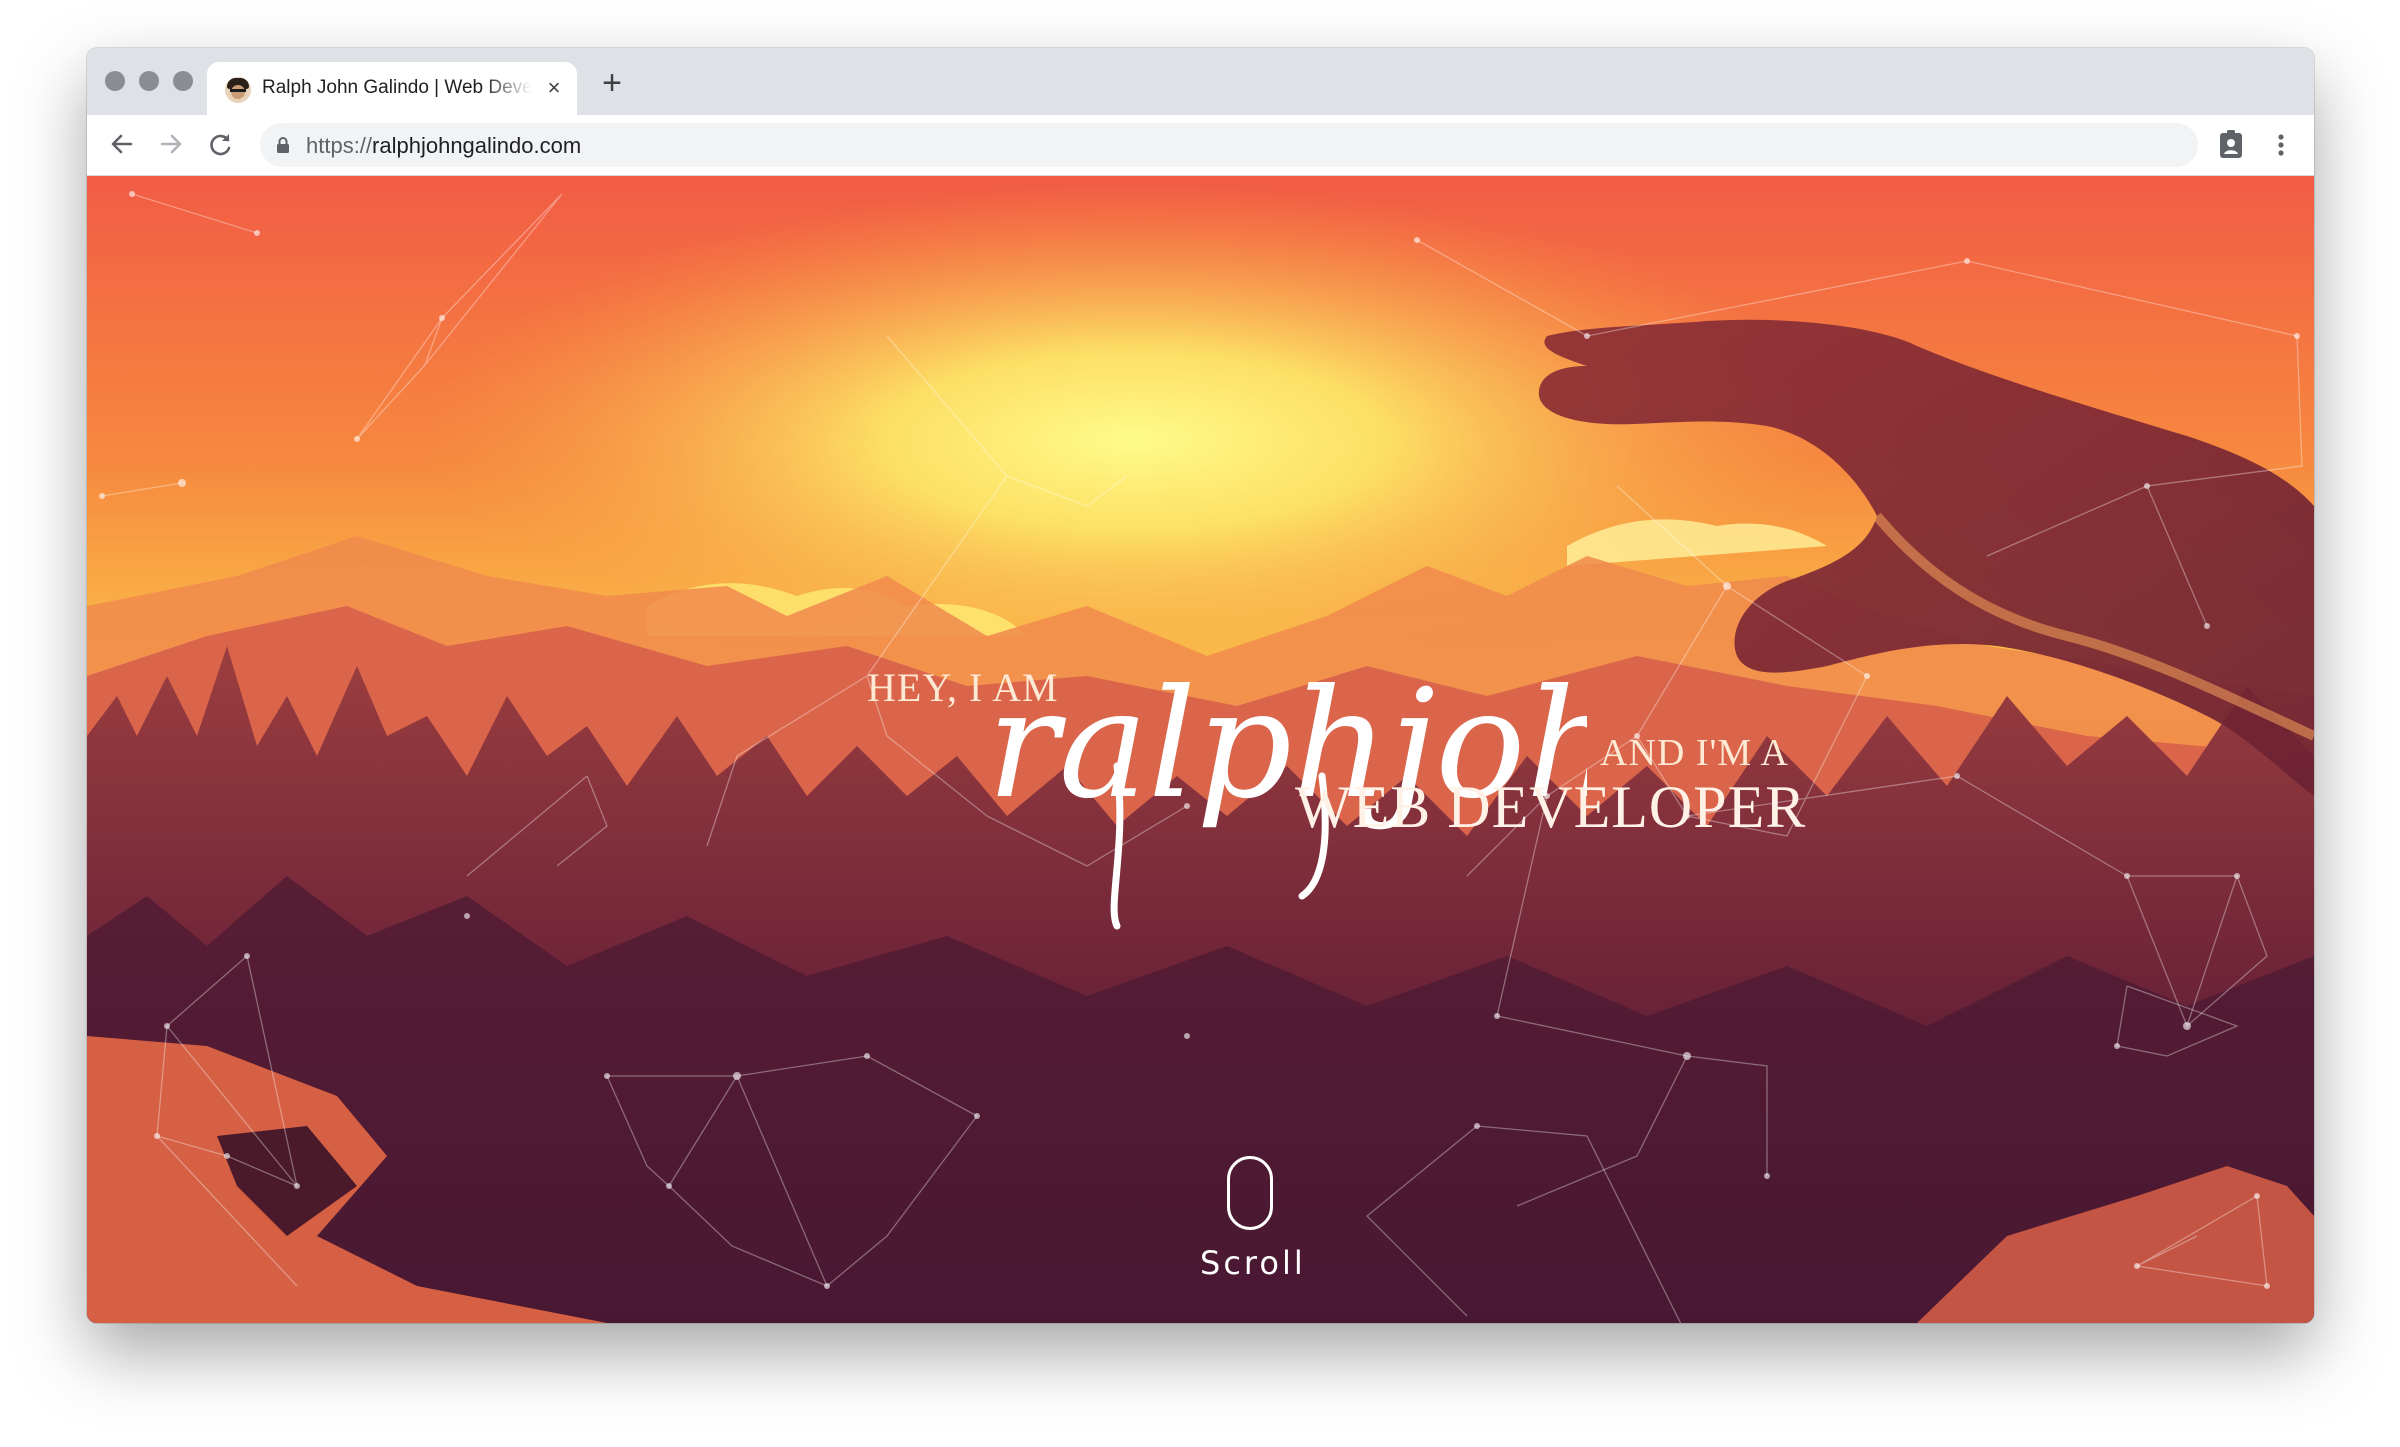 This screenshot has width=2400, height=1447. Describe the element at coordinates (2281, 145) in the screenshot. I see `kebab-menu-icon` at that location.